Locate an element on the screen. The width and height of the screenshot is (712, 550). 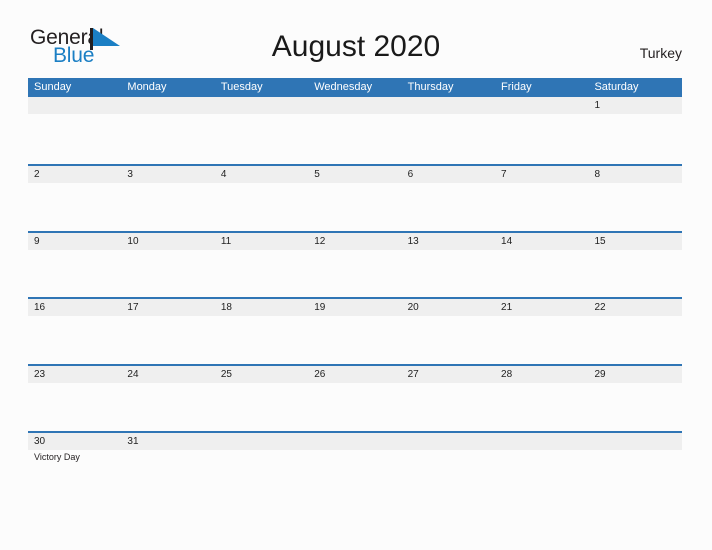
calendar-day-number: 30 is located at coordinates (74, 441).